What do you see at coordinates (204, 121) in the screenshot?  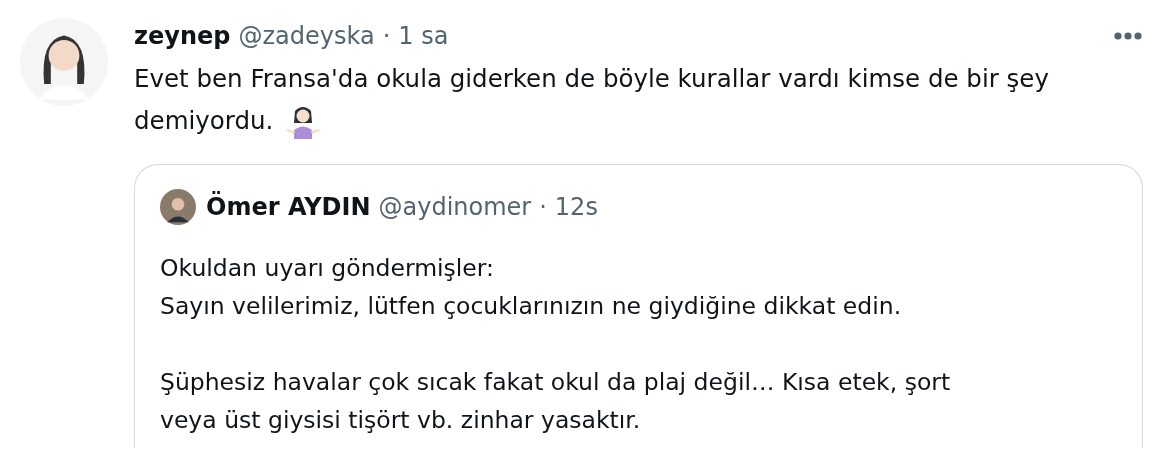 I see `tweet-text-line: demiyordu.` at bounding box center [204, 121].